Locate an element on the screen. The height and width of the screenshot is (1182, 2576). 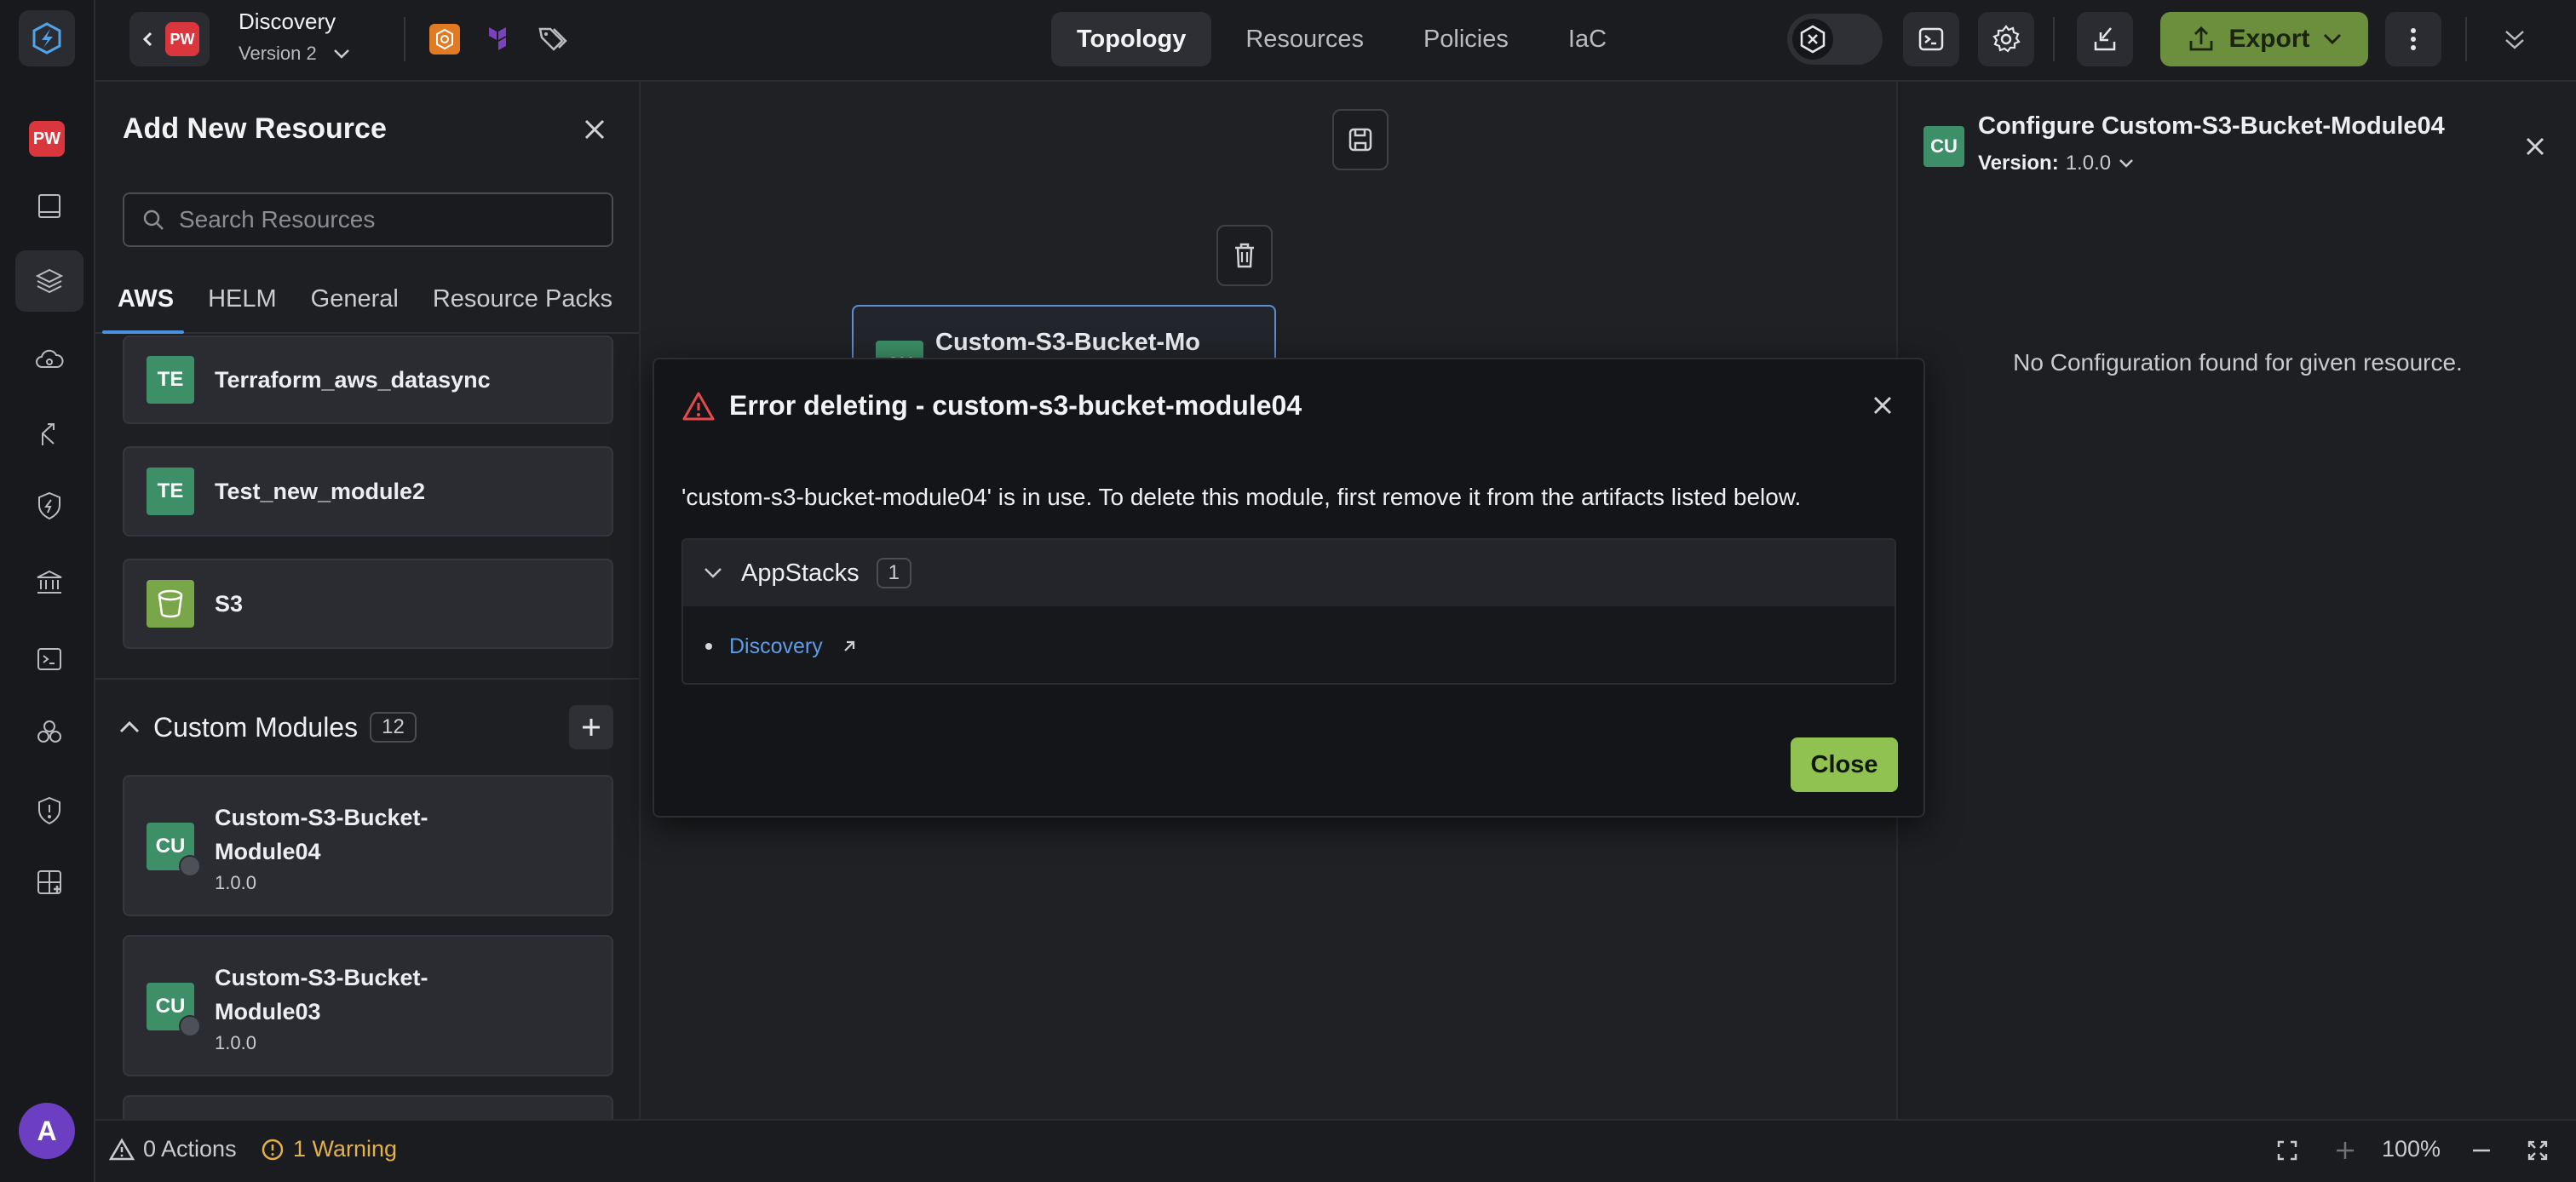
artifact-link: Discovery is located at coordinates (776, 646).